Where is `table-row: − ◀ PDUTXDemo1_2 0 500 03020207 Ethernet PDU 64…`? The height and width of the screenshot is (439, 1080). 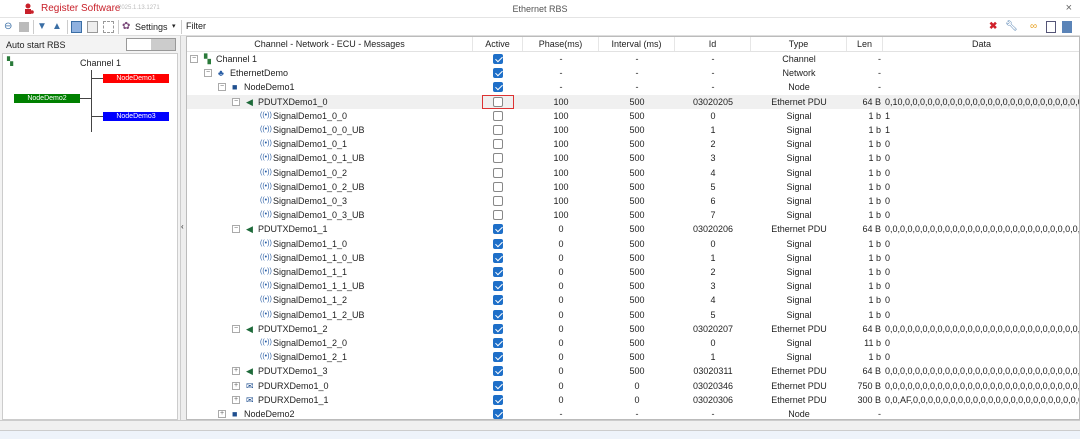
table-row: − ◀ PDUTXDemo1_2 0 500 03020207 Ethernet PDU 64… is located at coordinates (633, 329).